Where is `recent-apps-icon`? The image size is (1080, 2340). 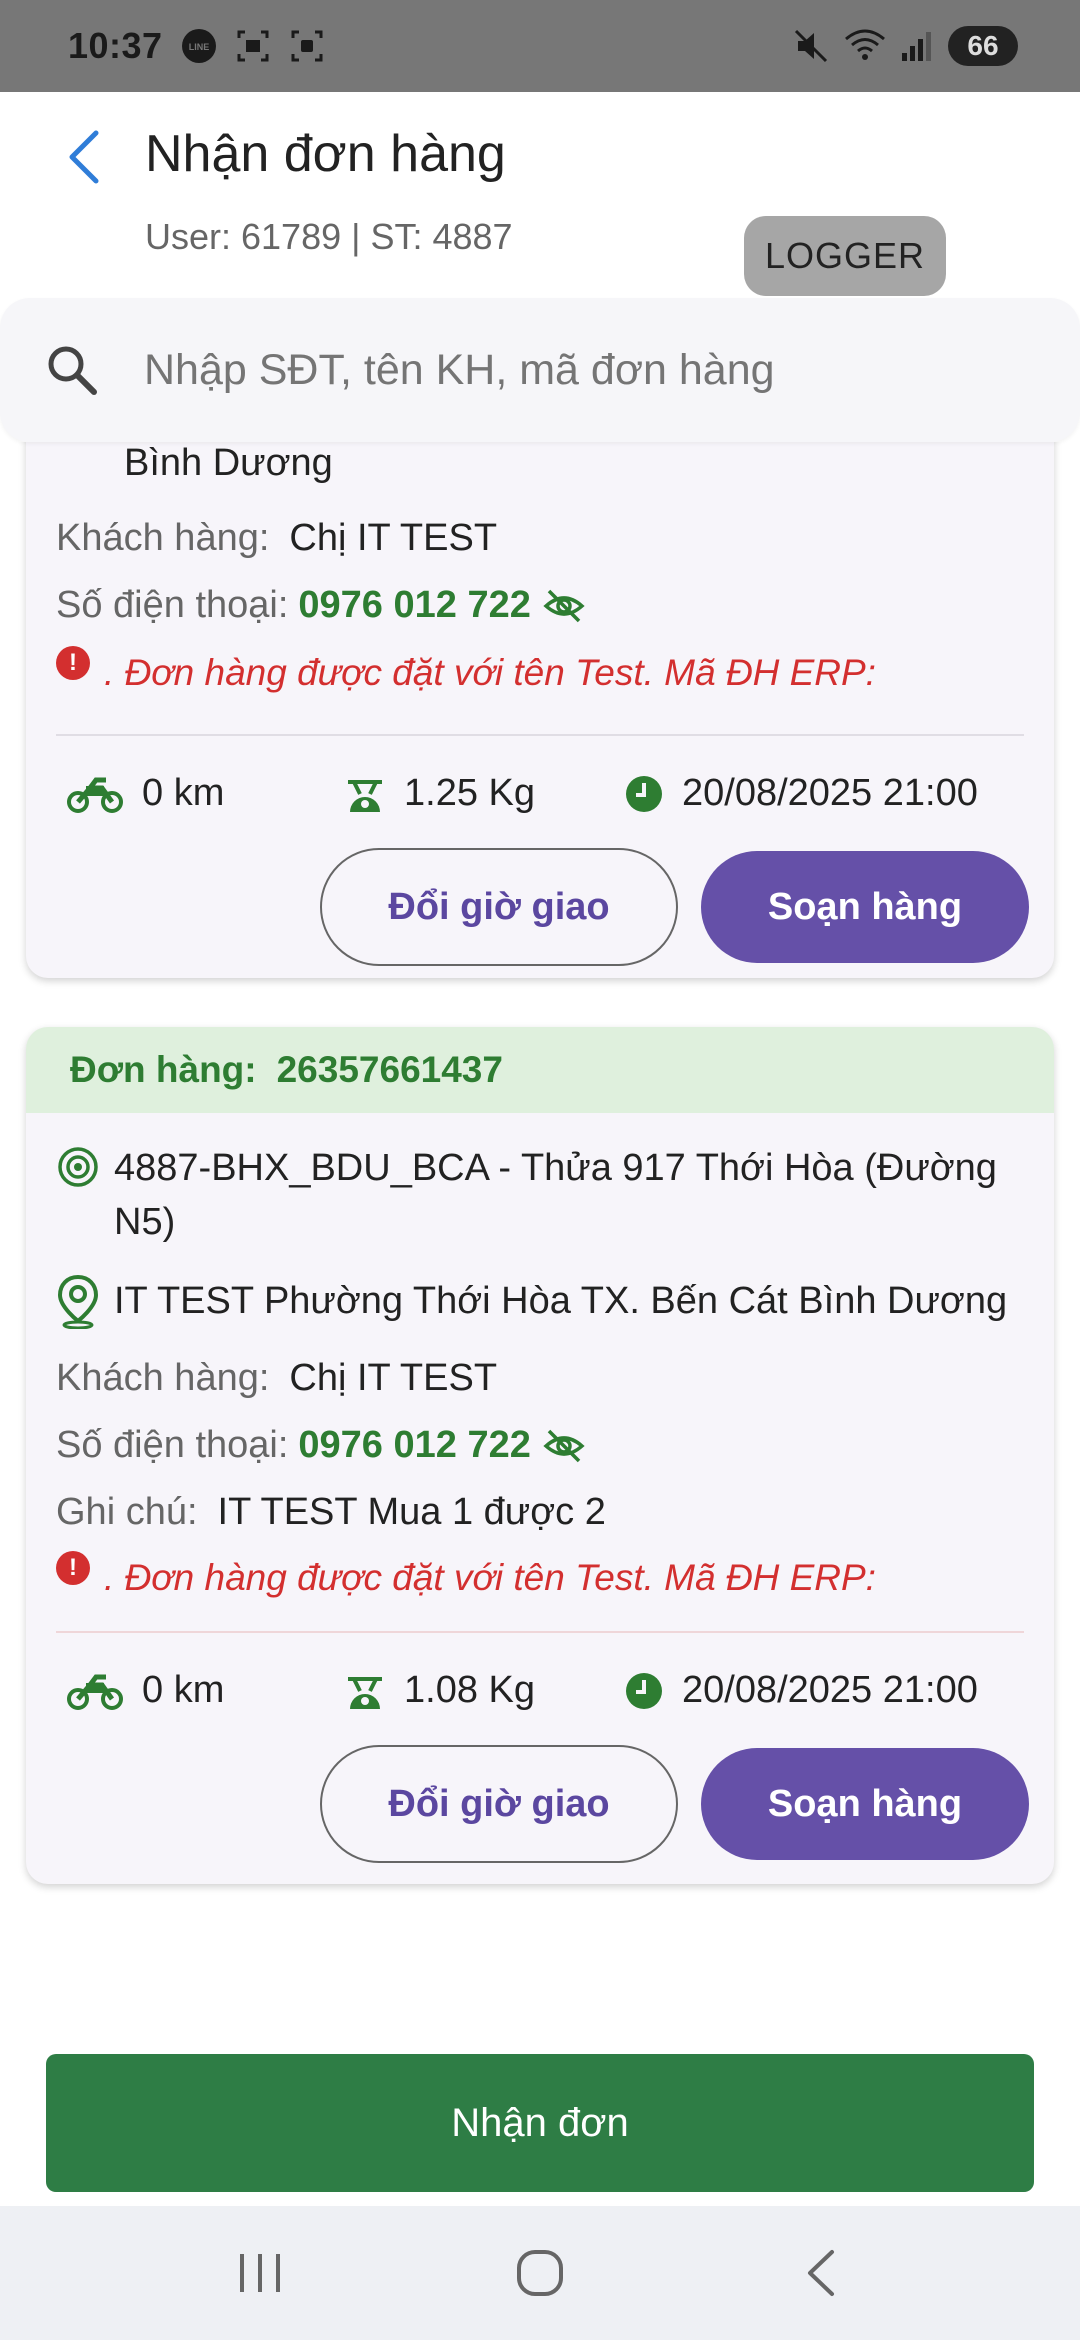 recent-apps-icon is located at coordinates (260, 2273).